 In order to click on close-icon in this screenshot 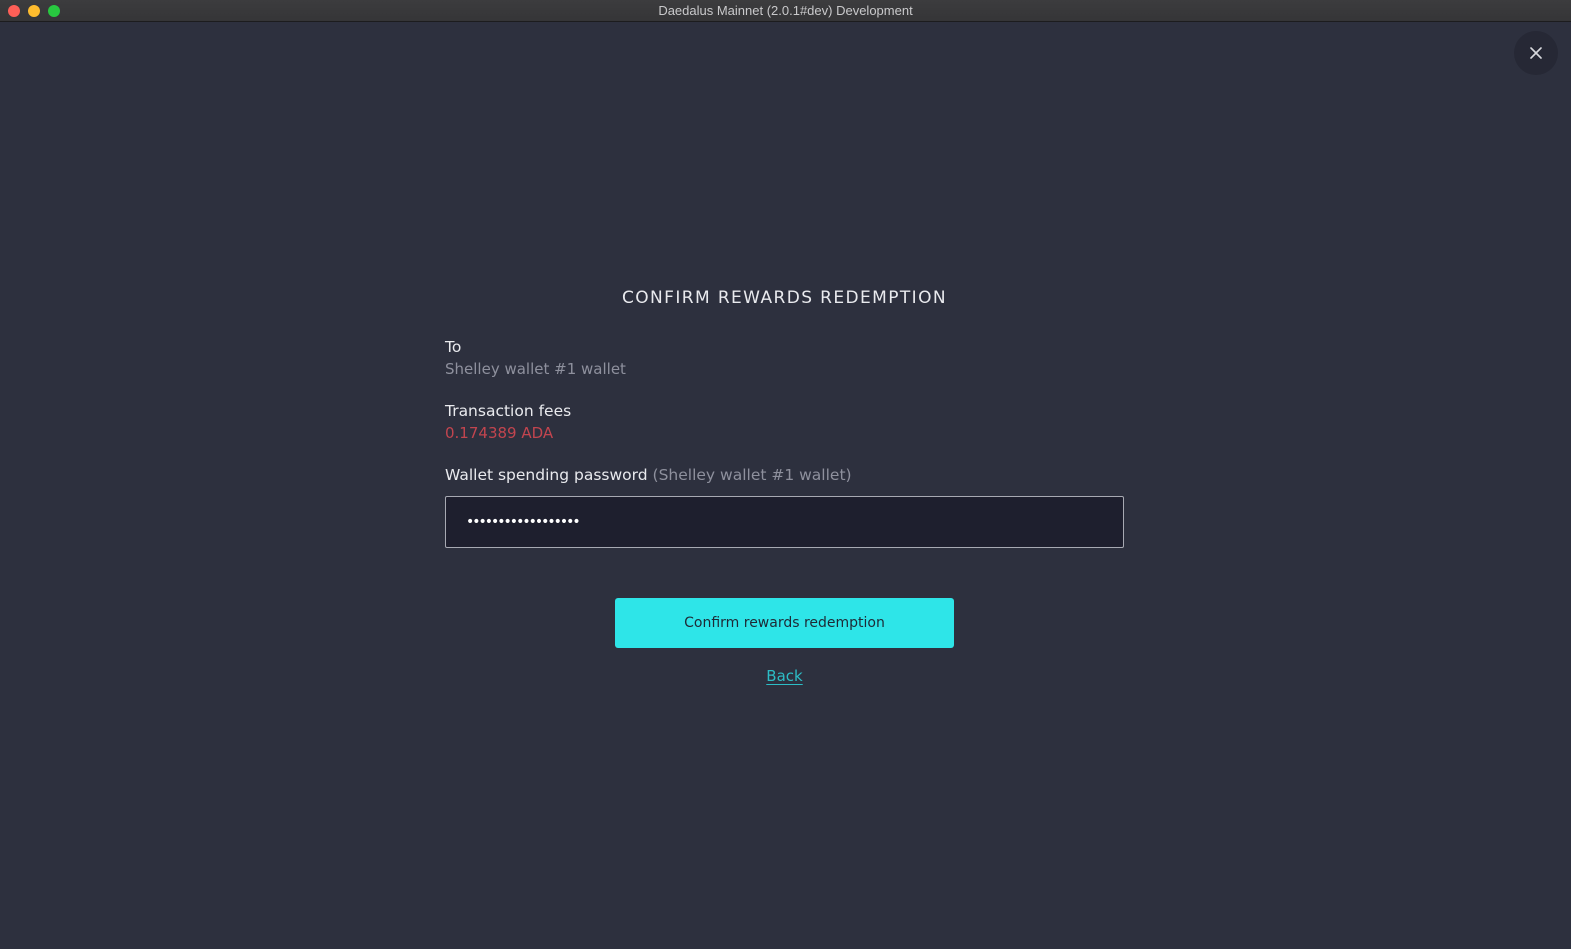, I will do `click(1536, 53)`.